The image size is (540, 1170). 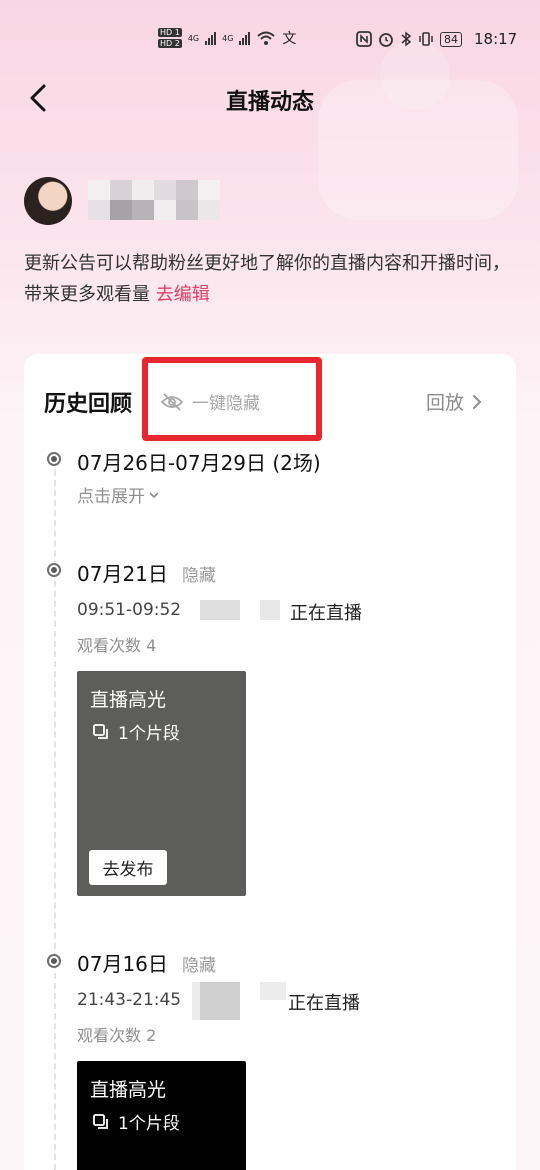 I want to click on expand-button: 点击展开, so click(x=118, y=494).